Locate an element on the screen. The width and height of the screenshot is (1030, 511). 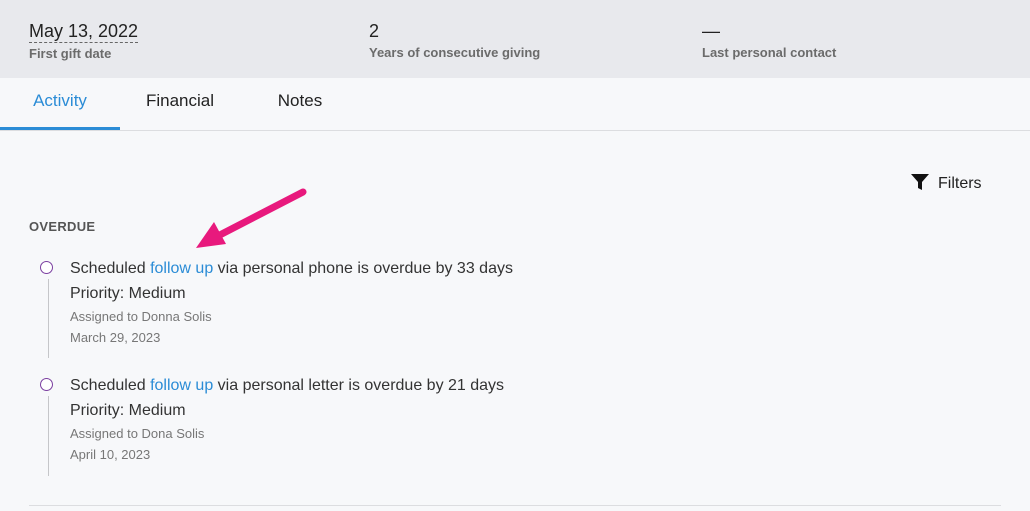
first-gift-date-label: First gift date is located at coordinates (70, 53).